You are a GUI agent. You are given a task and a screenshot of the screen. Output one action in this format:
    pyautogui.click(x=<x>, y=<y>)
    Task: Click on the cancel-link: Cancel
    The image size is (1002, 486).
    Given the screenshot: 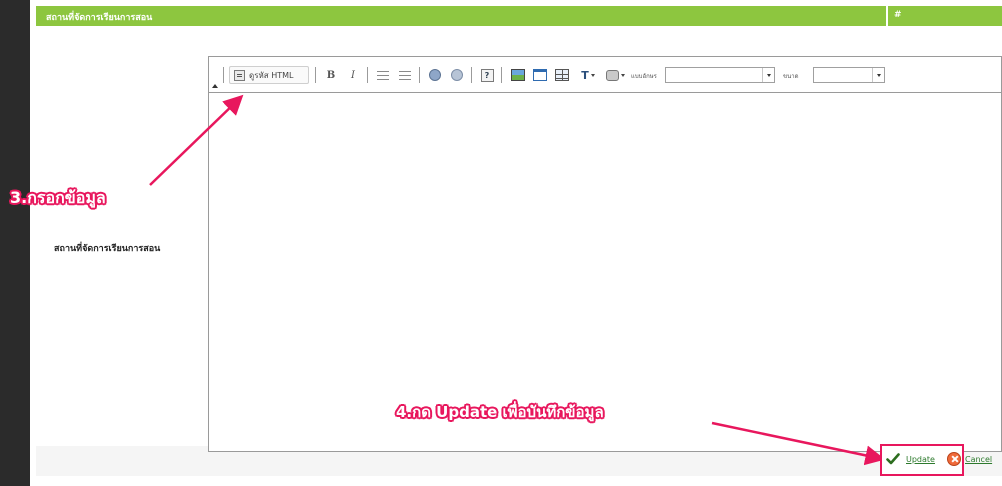 What is the action you would take?
    pyautogui.click(x=978, y=459)
    